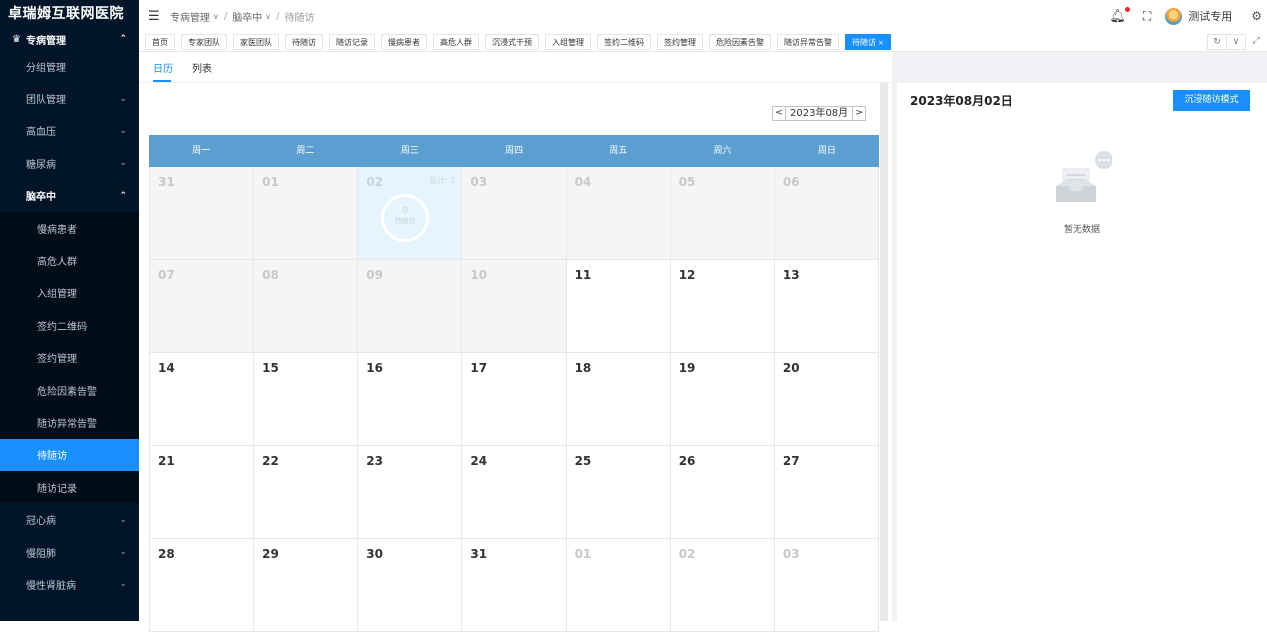 This screenshot has height=632, width=1267. Describe the element at coordinates (69, 39) in the screenshot. I see `menu-dept-header: ♛ 专病管理 ⌃` at that location.